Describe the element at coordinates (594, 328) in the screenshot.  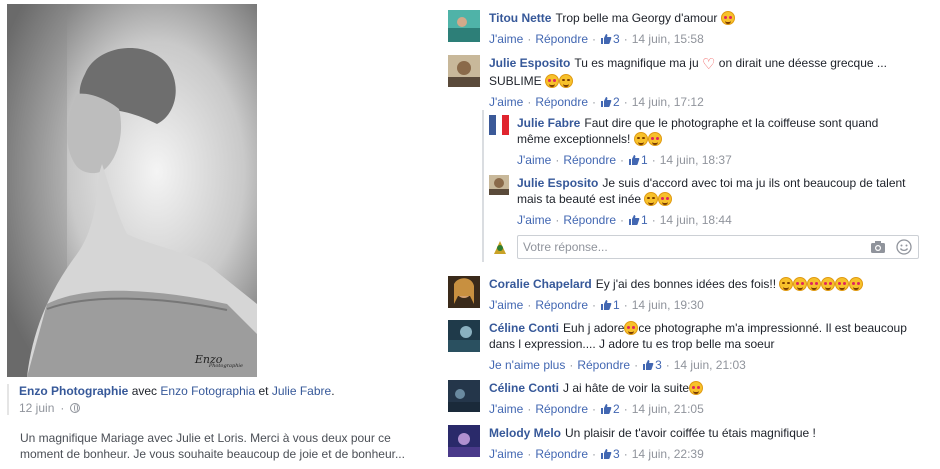
I see `comment-text: Euh j adore` at that location.